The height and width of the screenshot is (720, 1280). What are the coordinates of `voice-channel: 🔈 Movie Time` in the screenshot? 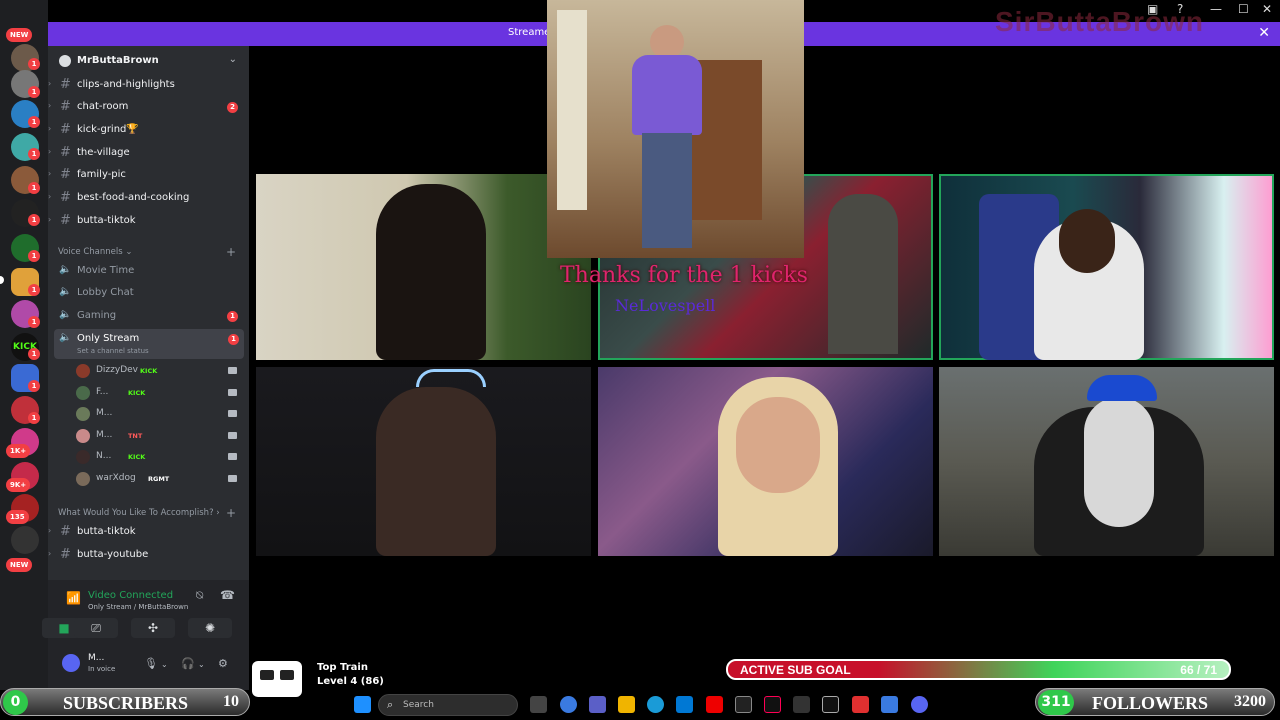 It's located at (148, 271).